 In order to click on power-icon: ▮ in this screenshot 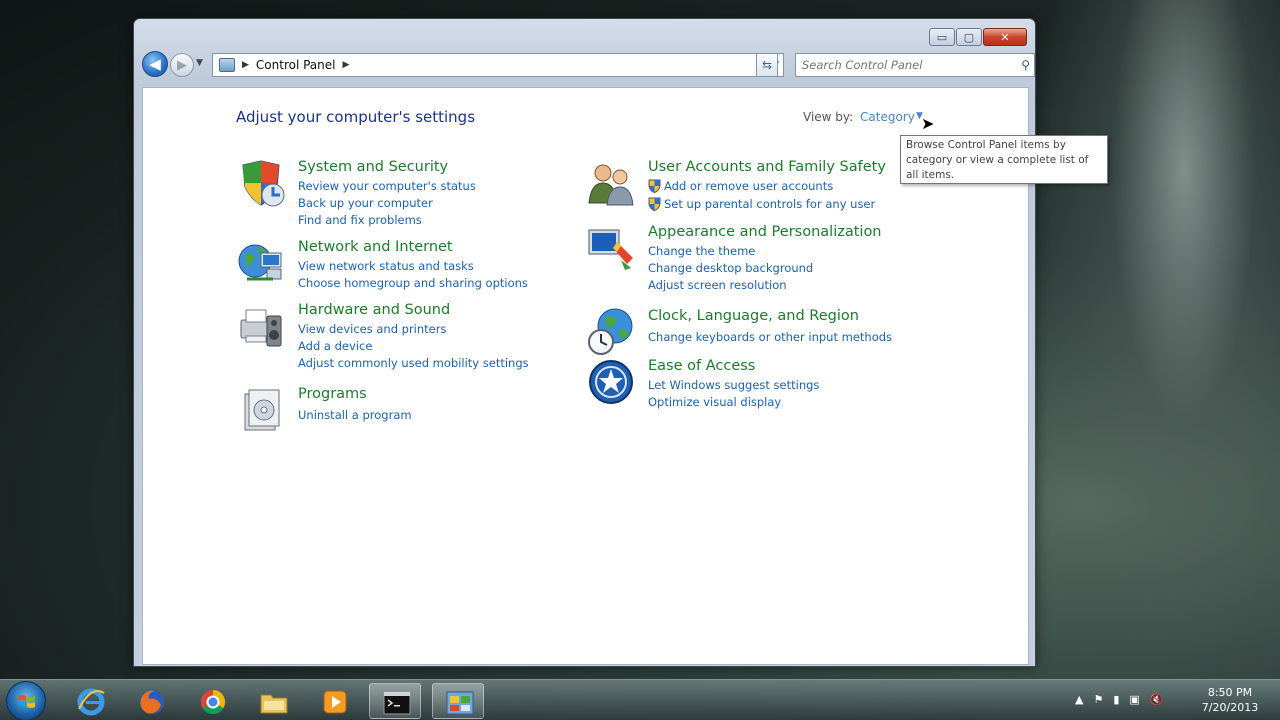, I will do `click(1116, 699)`.